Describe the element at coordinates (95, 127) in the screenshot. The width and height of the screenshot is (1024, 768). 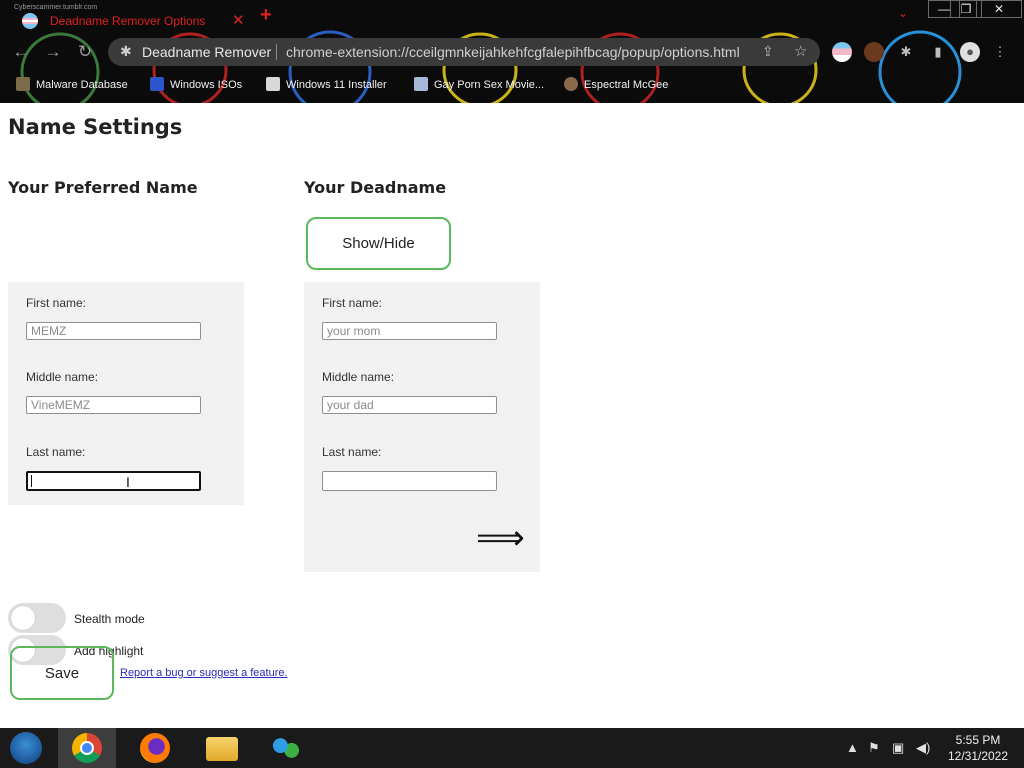
I see `page-title: Name Settings` at that location.